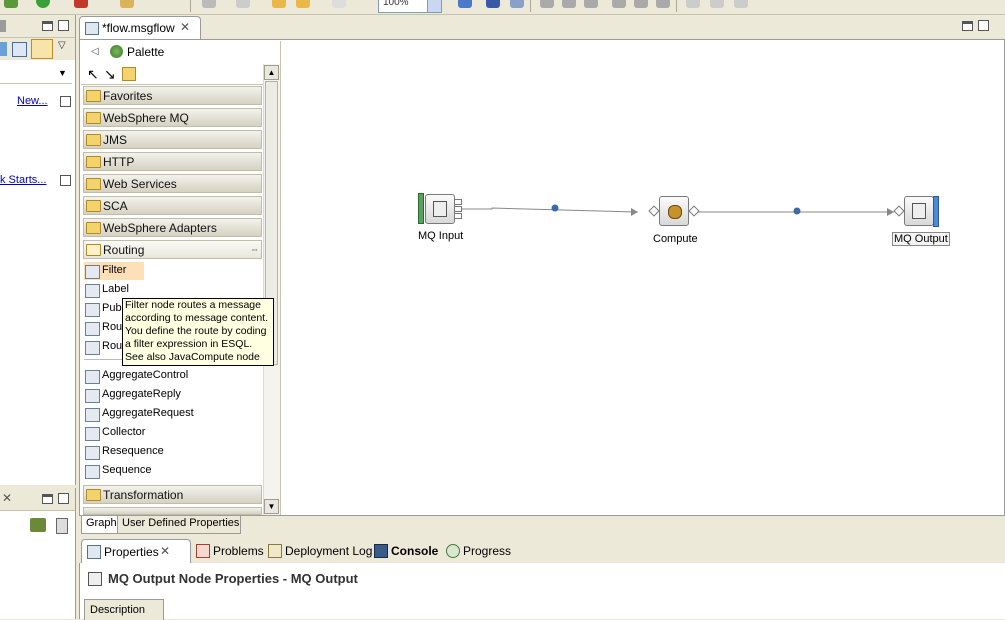 The height and width of the screenshot is (620, 1005). Describe the element at coordinates (93, 74) in the screenshot. I see `select-tool-icon: ↖` at that location.